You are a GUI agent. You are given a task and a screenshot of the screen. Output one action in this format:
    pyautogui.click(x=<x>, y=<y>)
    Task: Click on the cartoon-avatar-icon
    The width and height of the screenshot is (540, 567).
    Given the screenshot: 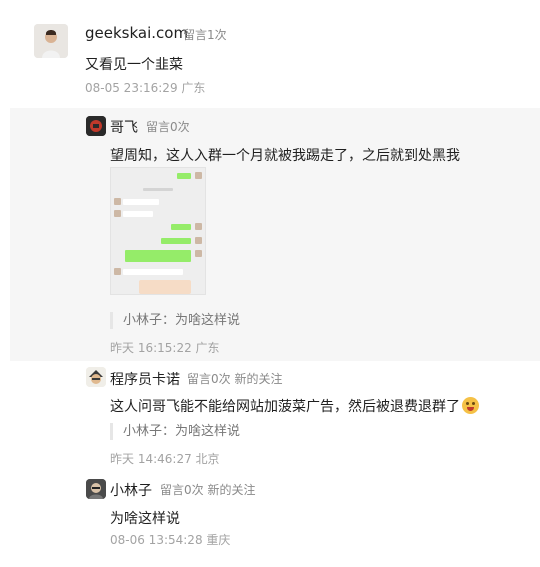 What is the action you would take?
    pyautogui.click(x=96, y=377)
    